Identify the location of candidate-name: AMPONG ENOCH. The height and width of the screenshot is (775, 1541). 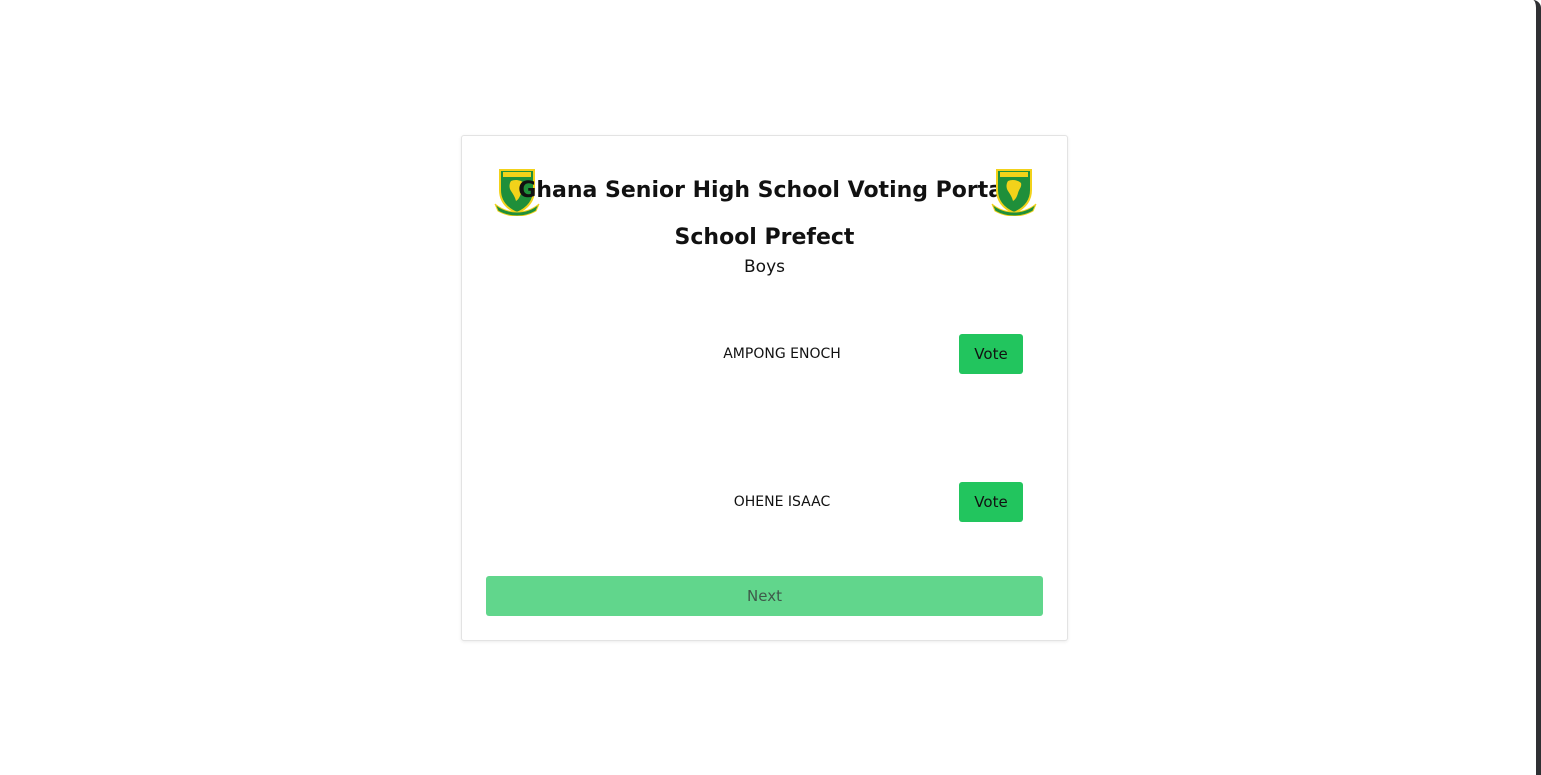
(782, 354).